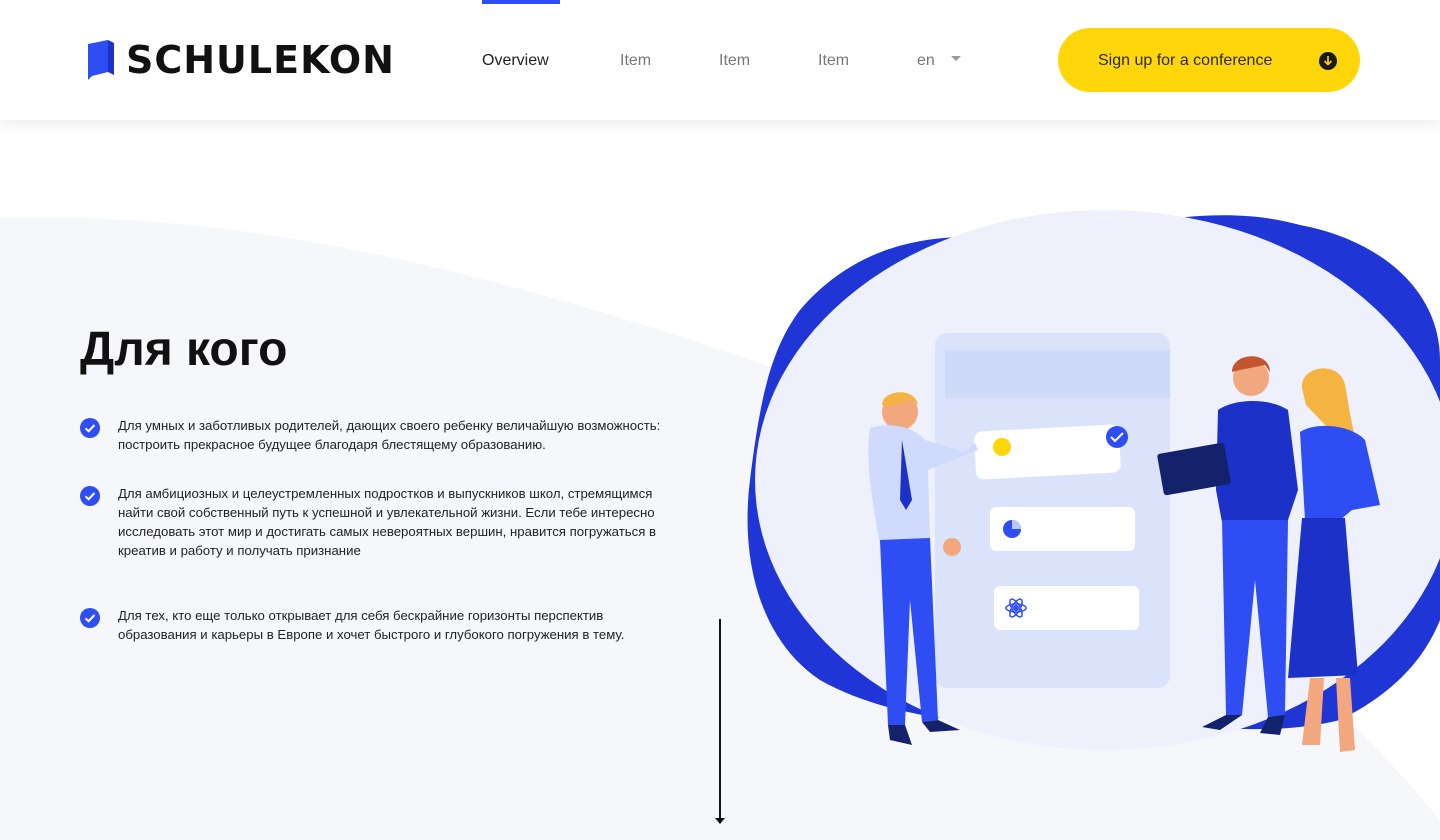  I want to click on signup-conference-button: Sign up for a conference, so click(1209, 60).